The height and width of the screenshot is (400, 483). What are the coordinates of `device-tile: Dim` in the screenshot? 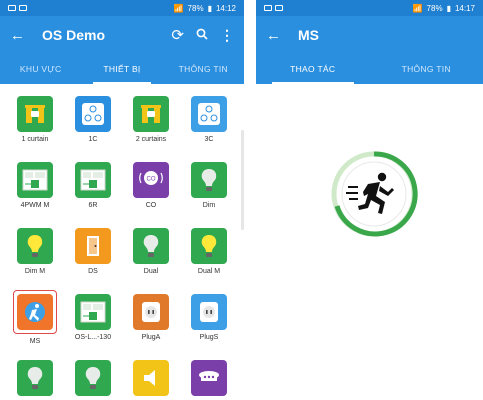 It's located at (209, 187).